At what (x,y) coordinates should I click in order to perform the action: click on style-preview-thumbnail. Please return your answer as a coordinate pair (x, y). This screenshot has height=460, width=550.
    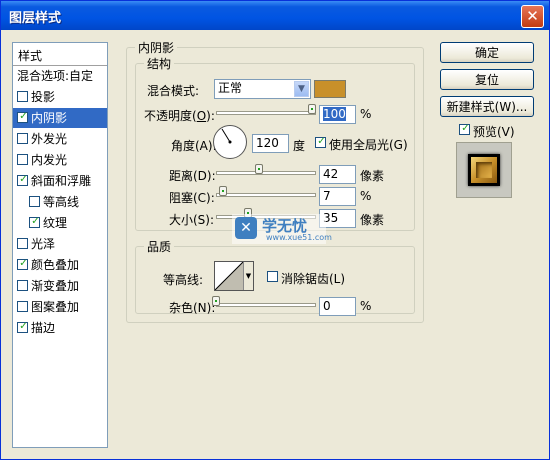
    Looking at the image, I should click on (484, 170).